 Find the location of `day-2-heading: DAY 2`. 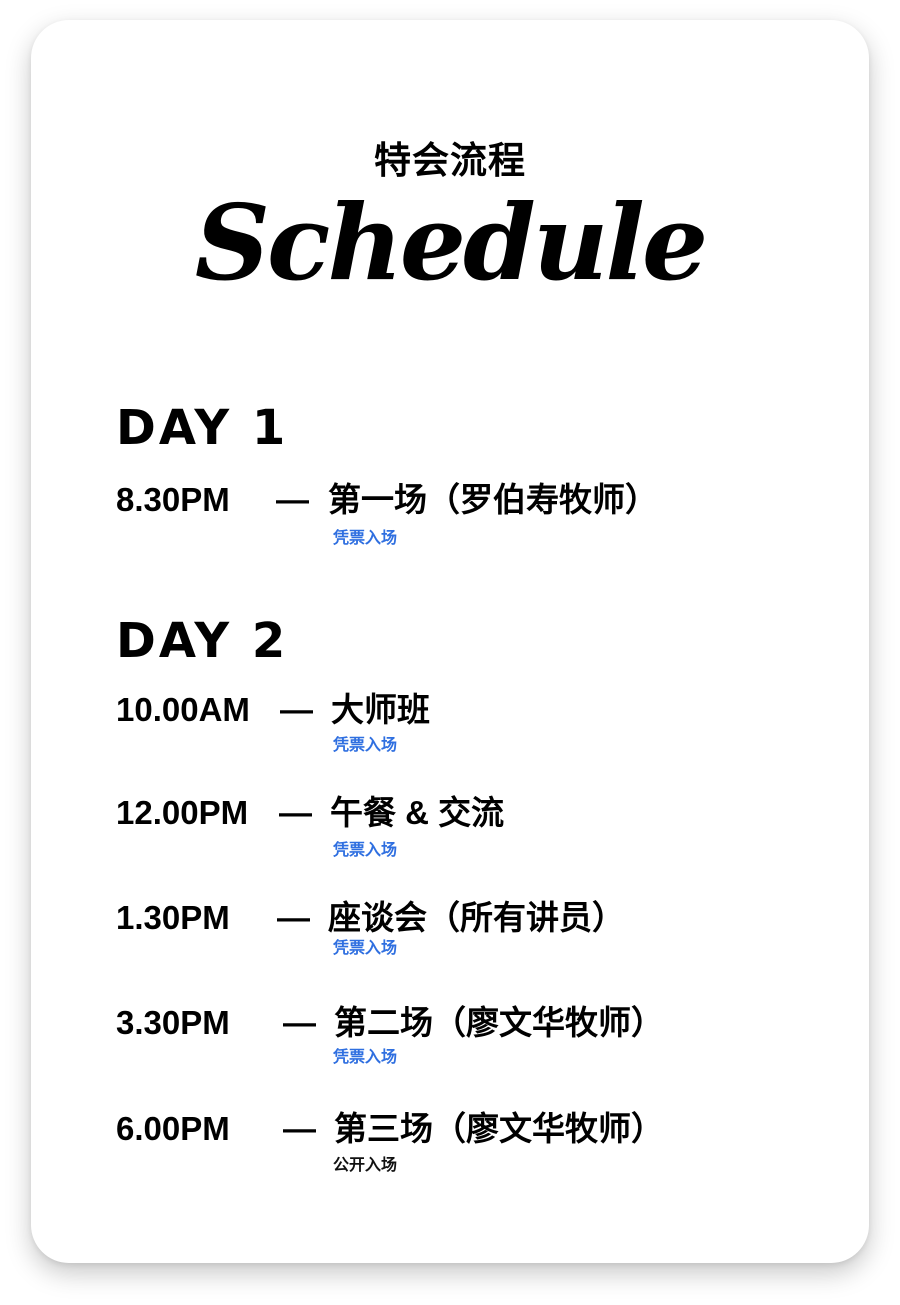

day-2-heading: DAY 2 is located at coordinates (202, 641).